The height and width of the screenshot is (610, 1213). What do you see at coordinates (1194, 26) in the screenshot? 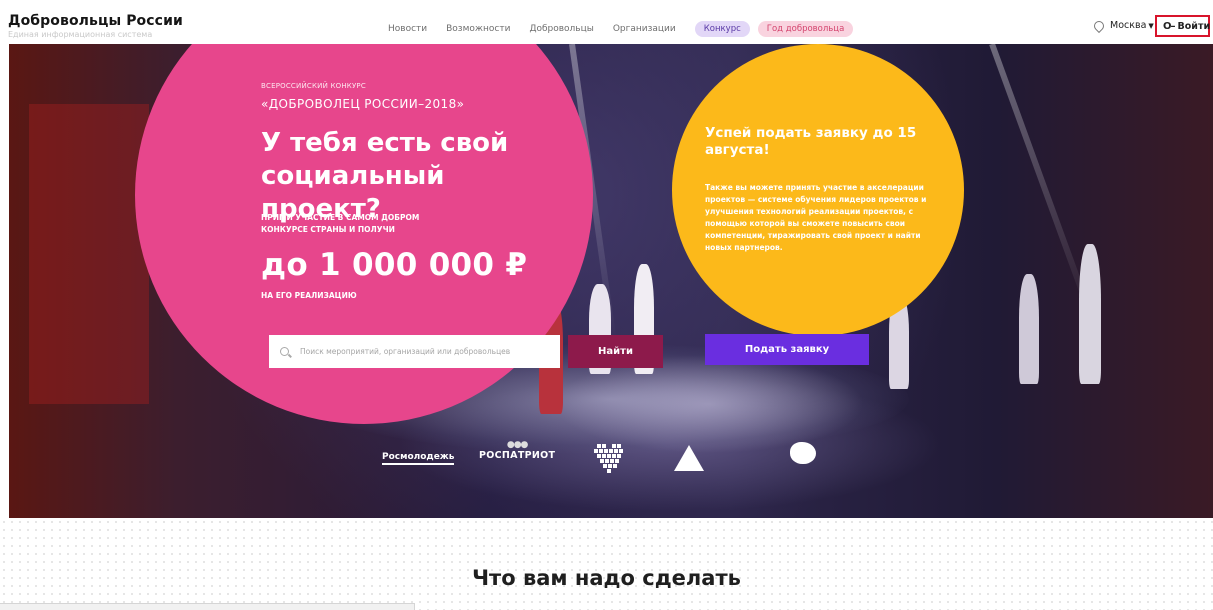
I see `login-label: Войти` at bounding box center [1194, 26].